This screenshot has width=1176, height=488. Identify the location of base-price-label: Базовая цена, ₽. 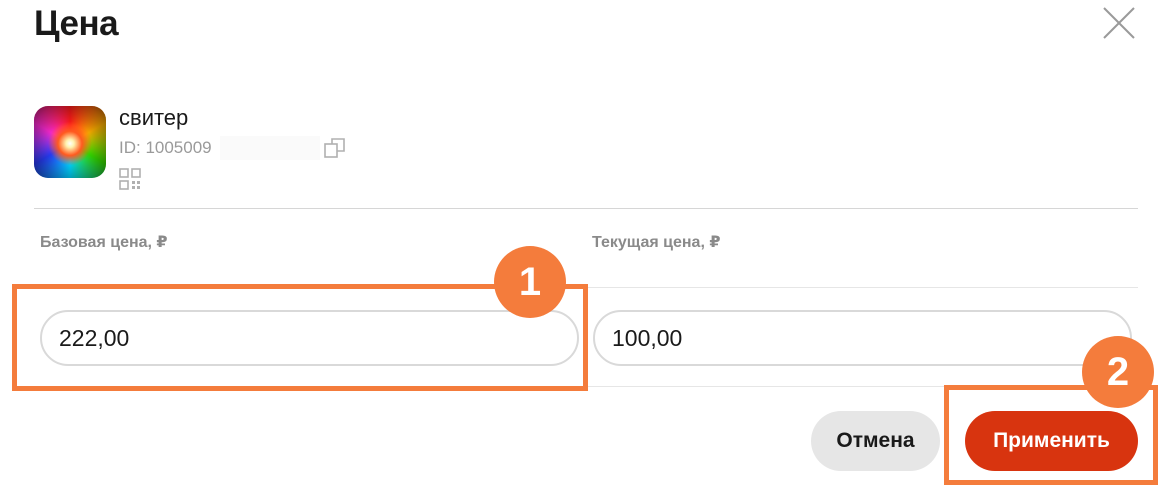
(104, 242).